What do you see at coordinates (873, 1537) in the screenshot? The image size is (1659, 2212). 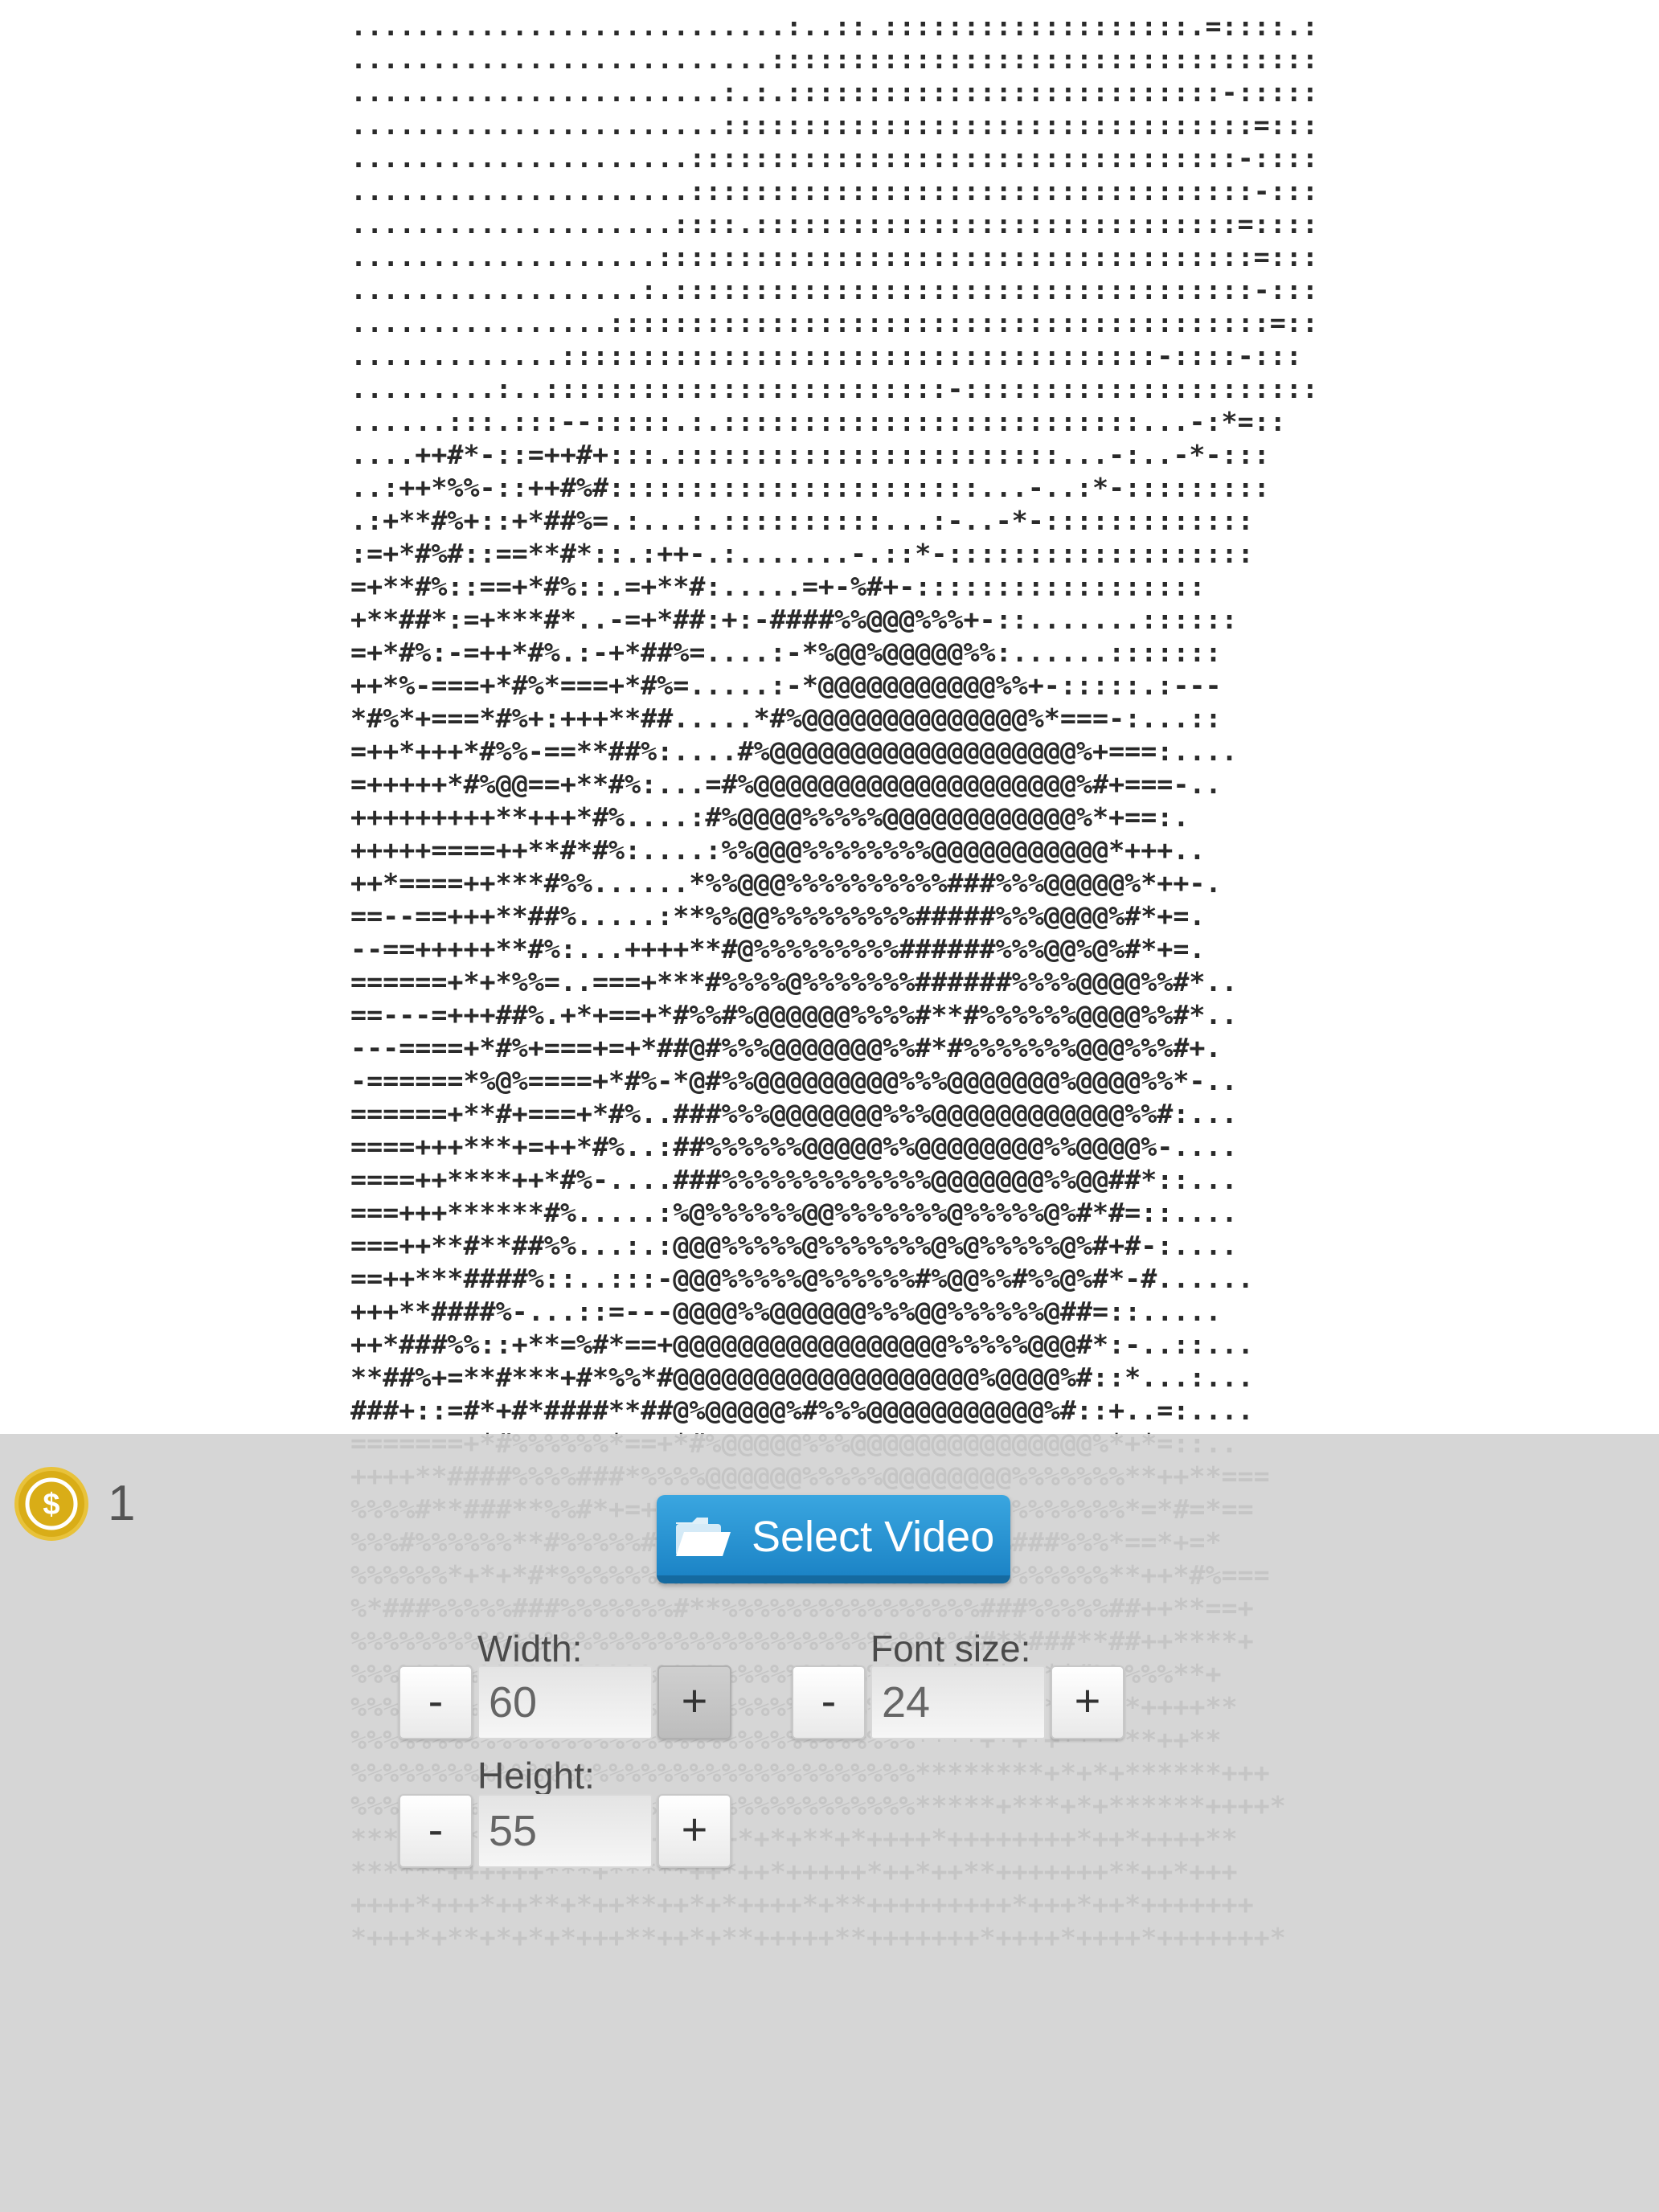 I see `select-video-label: Select Video` at bounding box center [873, 1537].